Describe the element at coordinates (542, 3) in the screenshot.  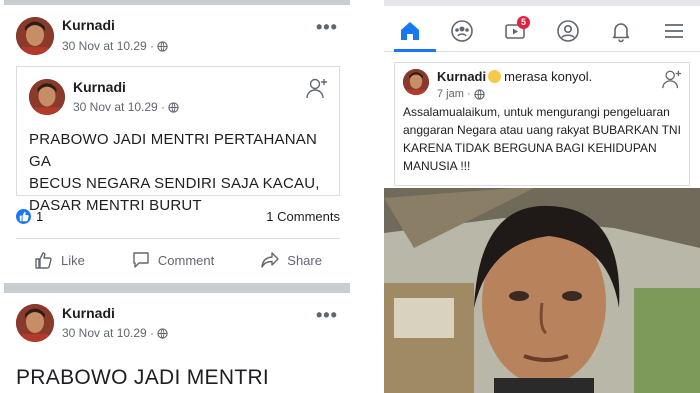
I see `status-strip` at that location.